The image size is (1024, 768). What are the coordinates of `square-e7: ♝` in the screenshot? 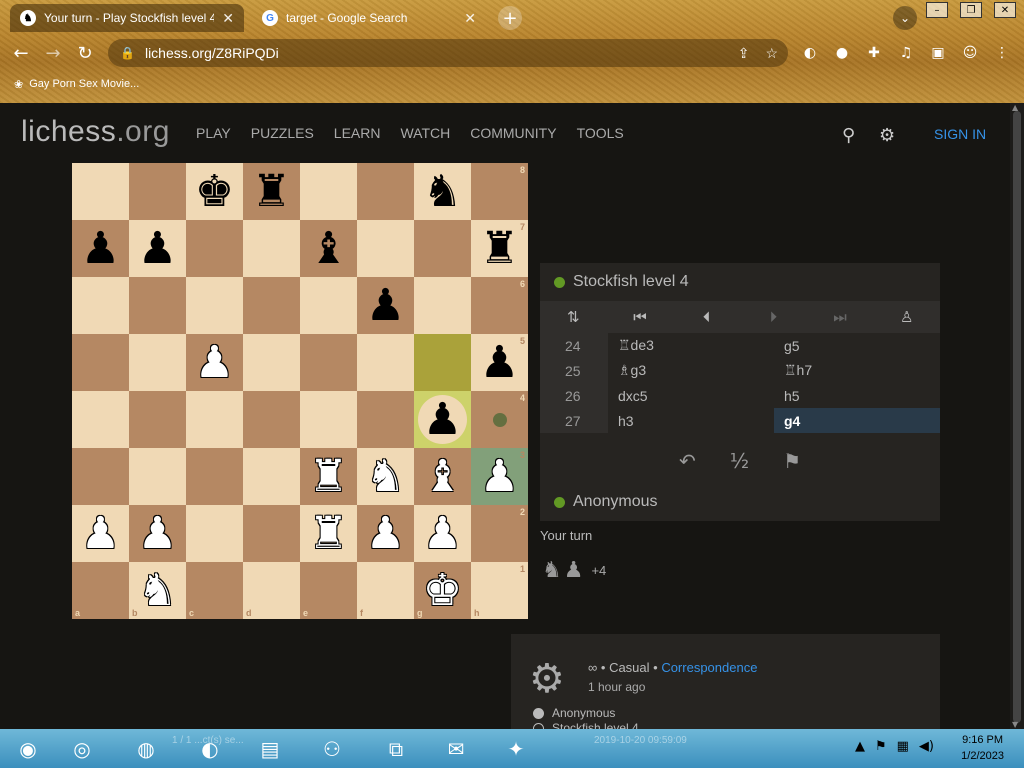 It's located at (328, 248).